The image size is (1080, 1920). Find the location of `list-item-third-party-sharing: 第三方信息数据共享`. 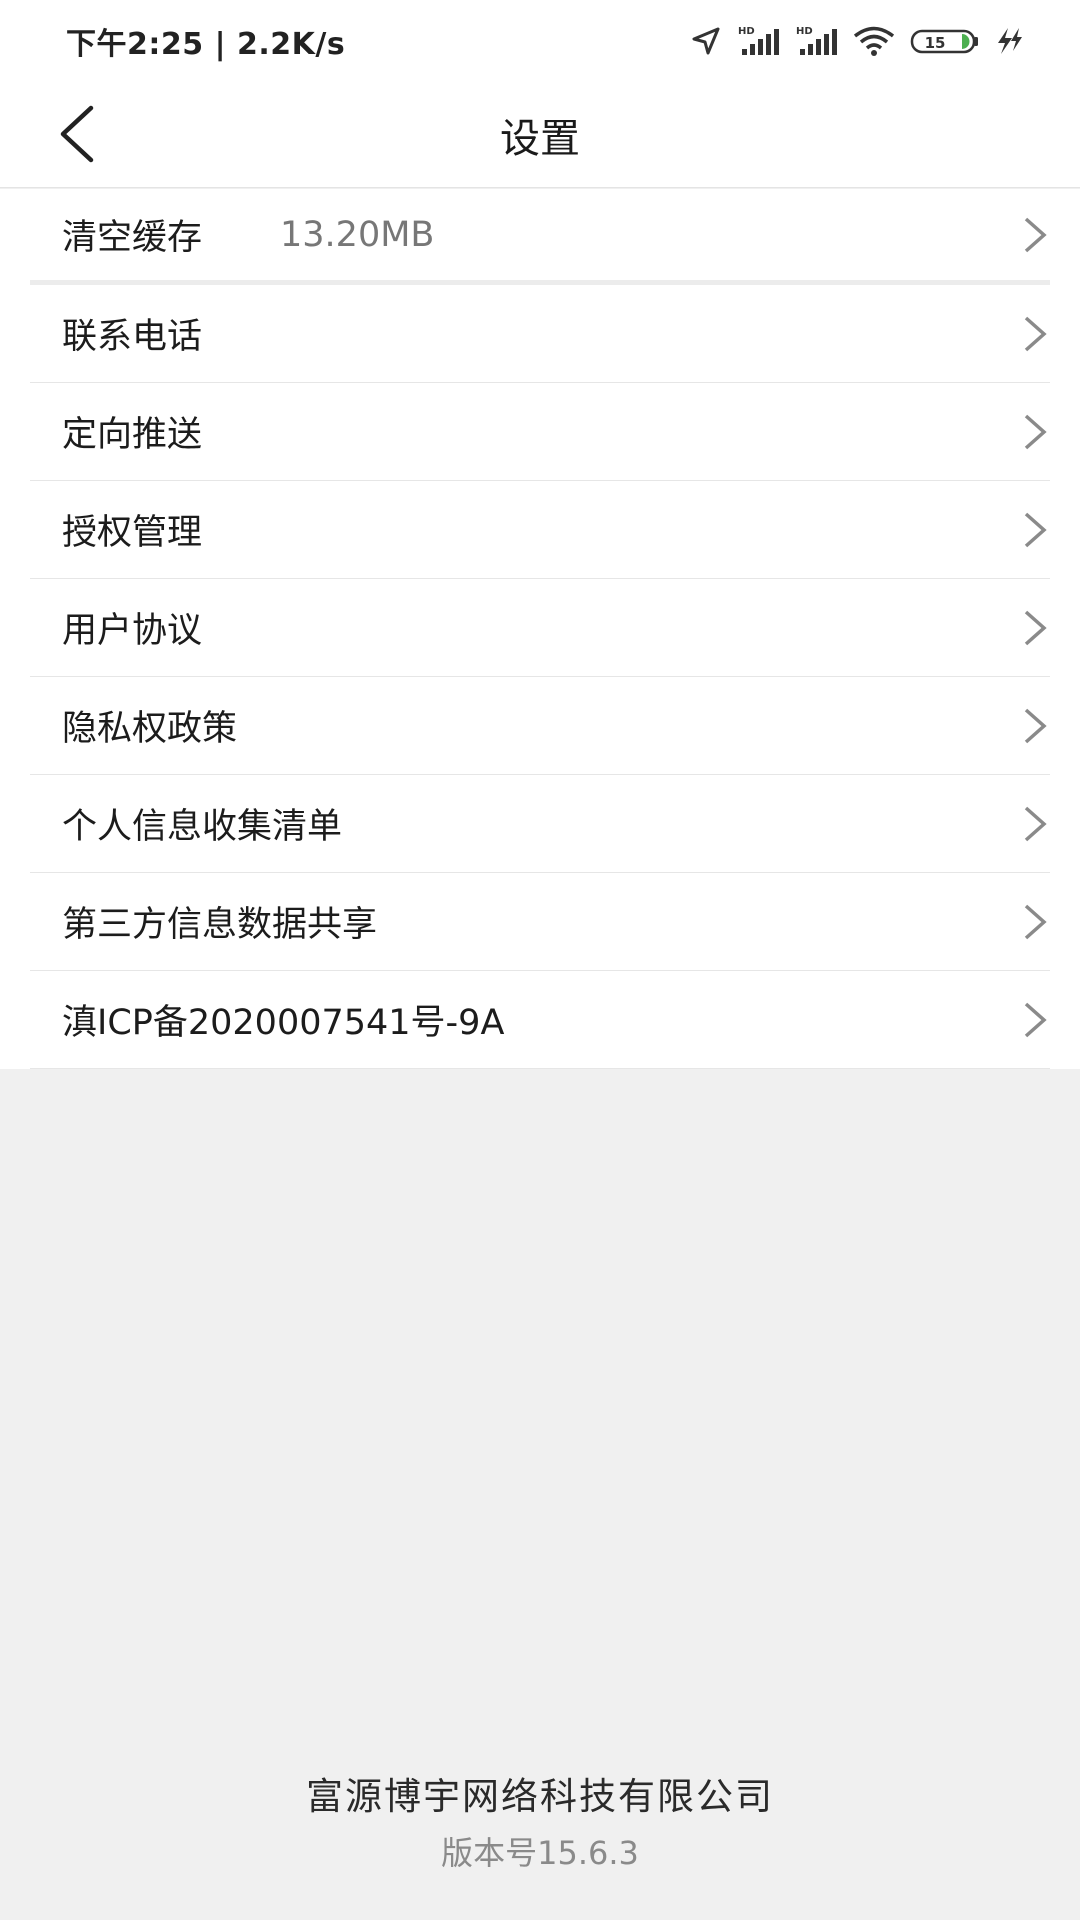

list-item-third-party-sharing: 第三方信息数据共享 is located at coordinates (540, 922).